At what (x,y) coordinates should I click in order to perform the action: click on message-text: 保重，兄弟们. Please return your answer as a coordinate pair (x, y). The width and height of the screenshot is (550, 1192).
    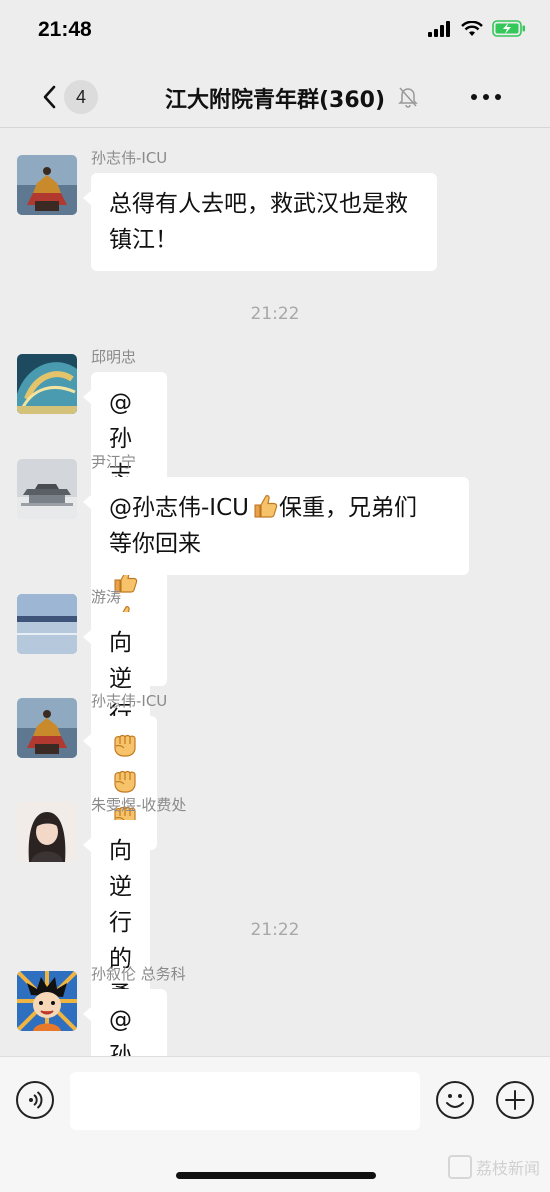
    Looking at the image, I should click on (347, 508).